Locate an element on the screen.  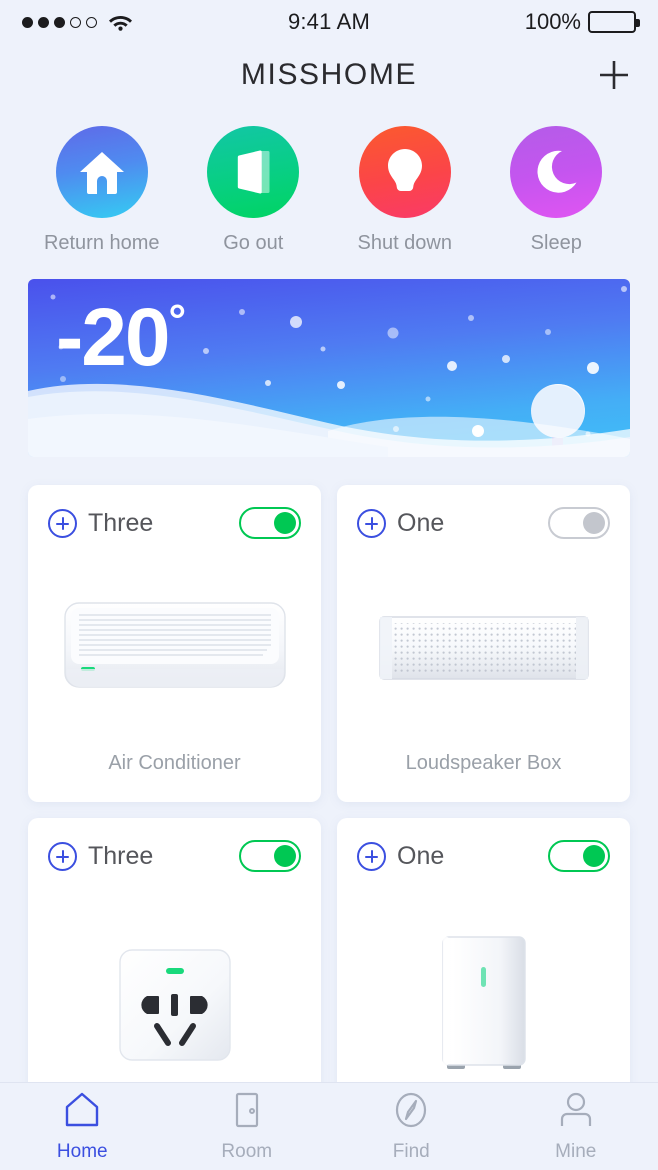
degree-symbol: ° is located at coordinates (177, 320).